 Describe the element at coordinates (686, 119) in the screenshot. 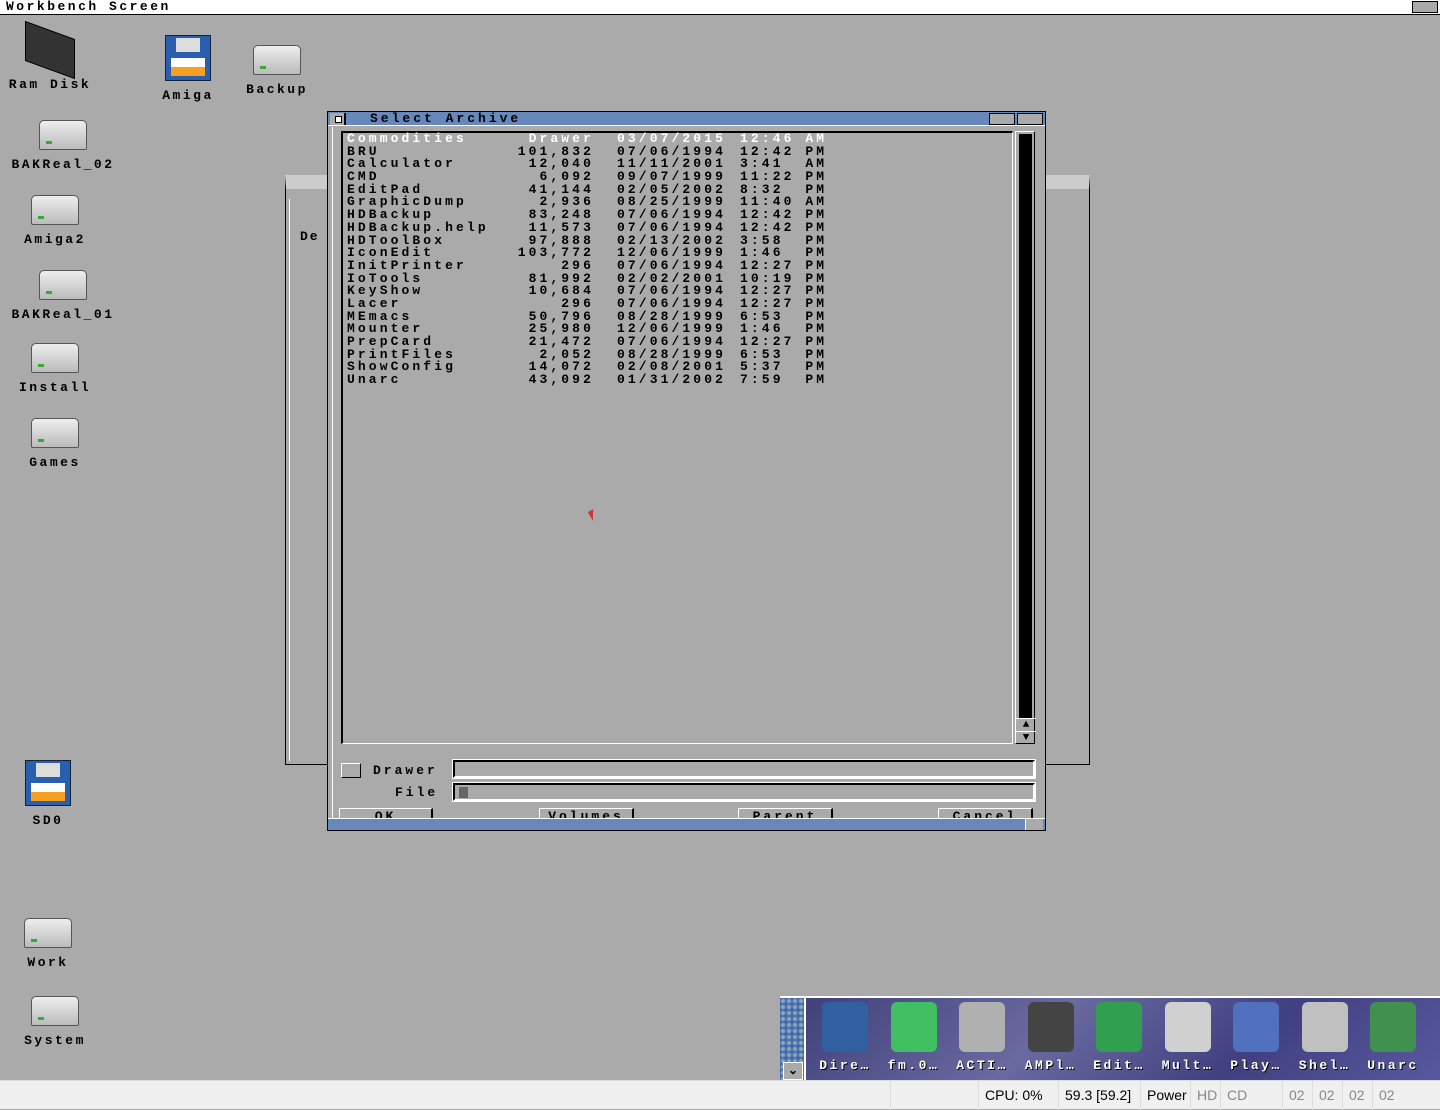

I see `dialog-title-bar: Select Archive` at that location.